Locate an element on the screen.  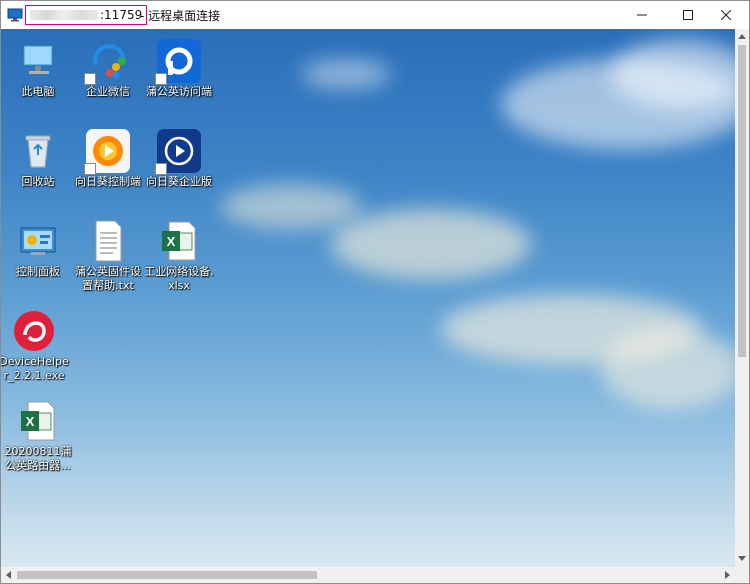
desktop-icon-firmware-help-txt: 蒲公英固件设置帮助.txt is located at coordinates (108, 256).